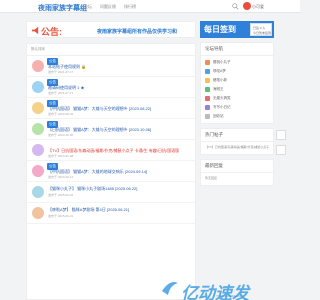  Describe the element at coordinates (61, 156) in the screenshot. I see `thread-meta: 发布于 2024-01-08` at that location.